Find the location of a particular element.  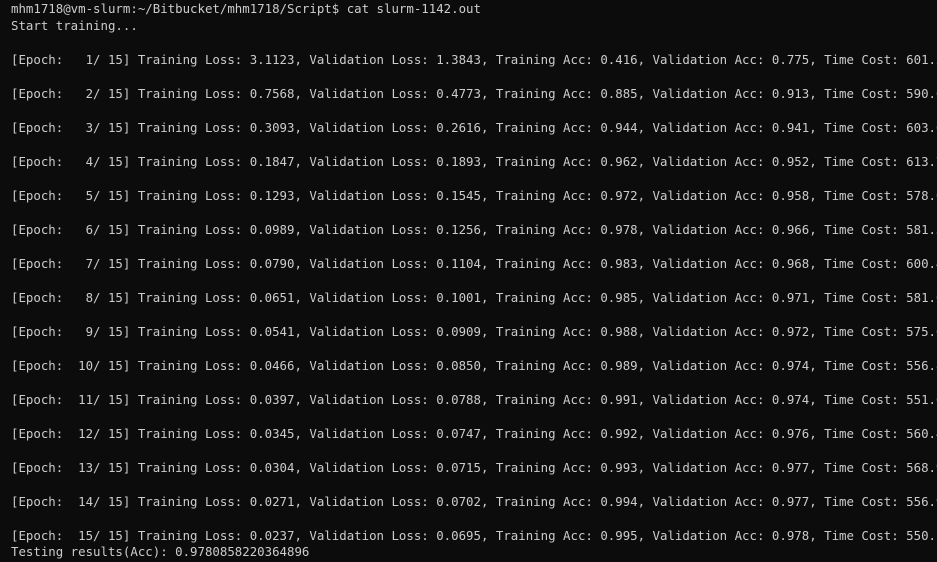

shell-command: cat slurm-1142.out is located at coordinates (413, 8).